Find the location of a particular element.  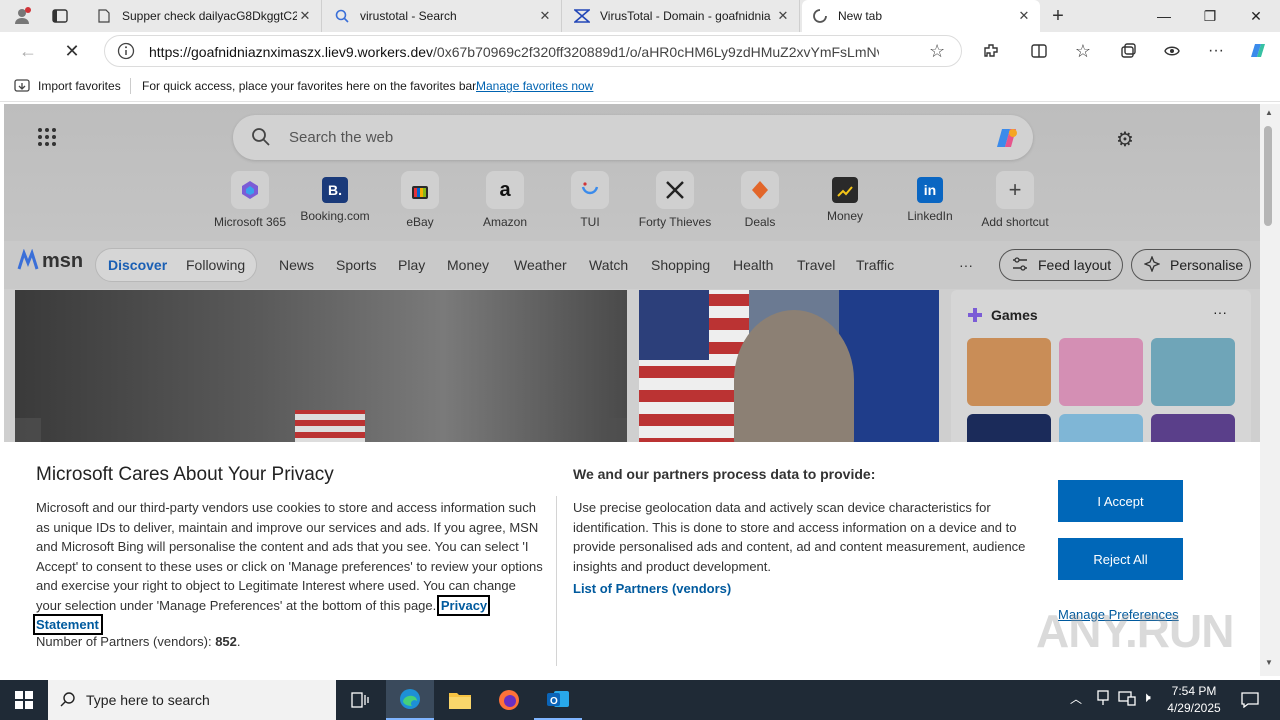

search-icon is located at coordinates (68, 700).